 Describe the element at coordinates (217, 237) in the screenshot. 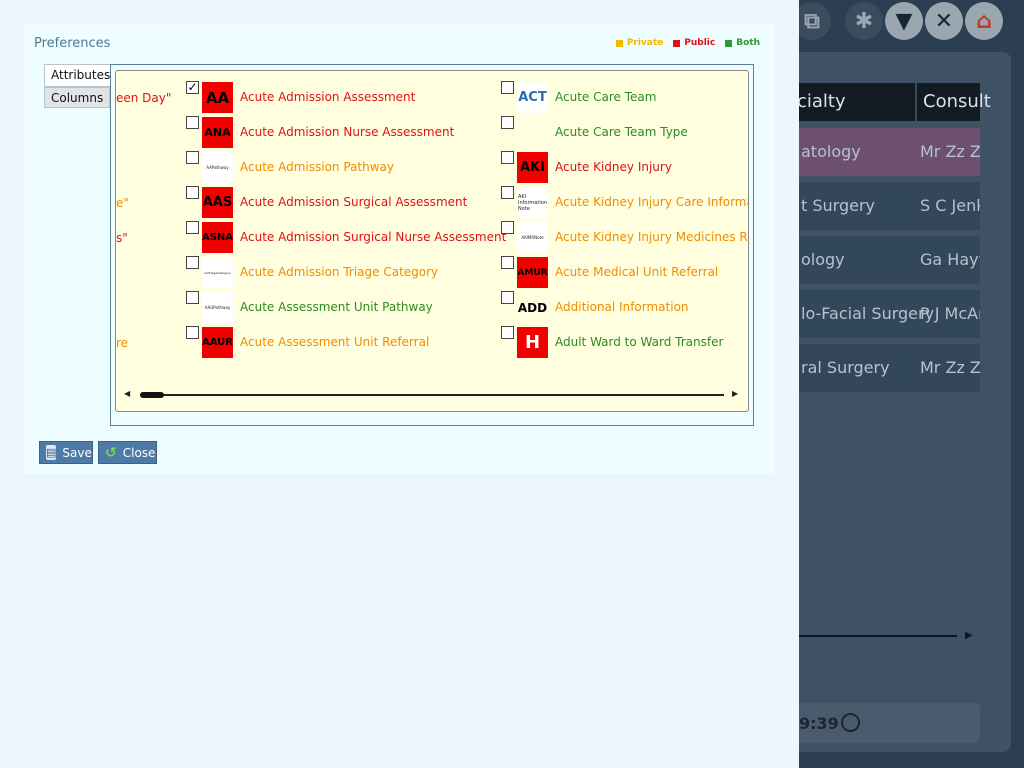

I see `asna-icon: ASNA` at that location.